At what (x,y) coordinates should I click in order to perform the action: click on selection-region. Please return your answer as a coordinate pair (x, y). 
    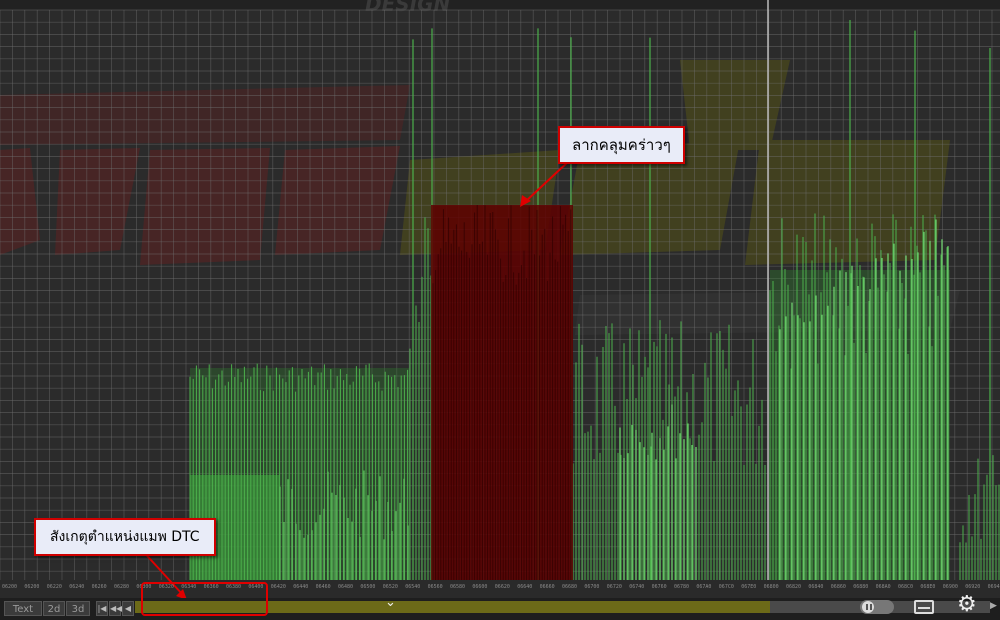
    Looking at the image, I should click on (502, 392).